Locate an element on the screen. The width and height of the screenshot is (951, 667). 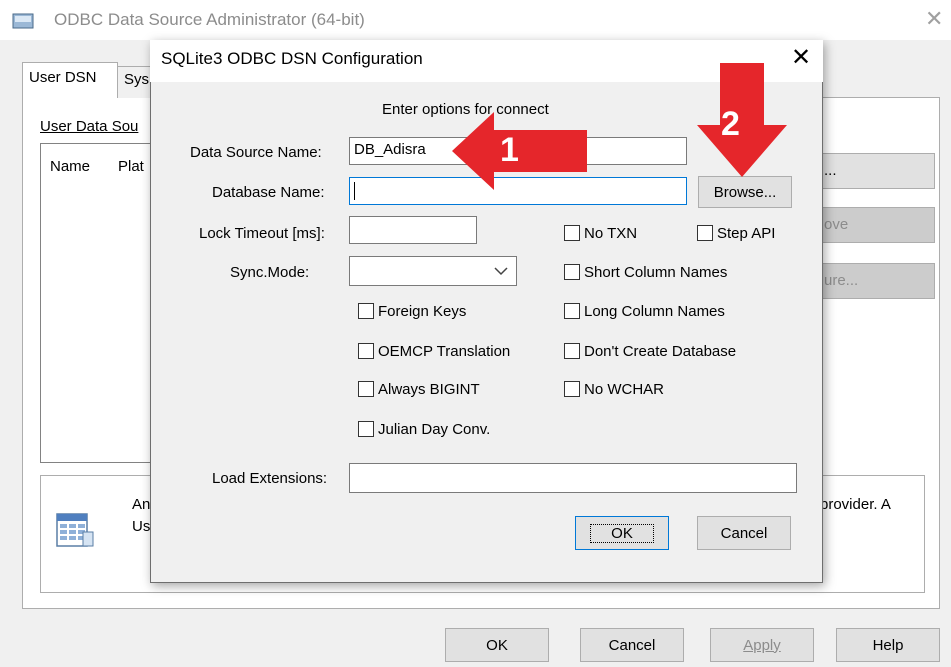
admin-apply-button: Apply is located at coordinates (762, 645).